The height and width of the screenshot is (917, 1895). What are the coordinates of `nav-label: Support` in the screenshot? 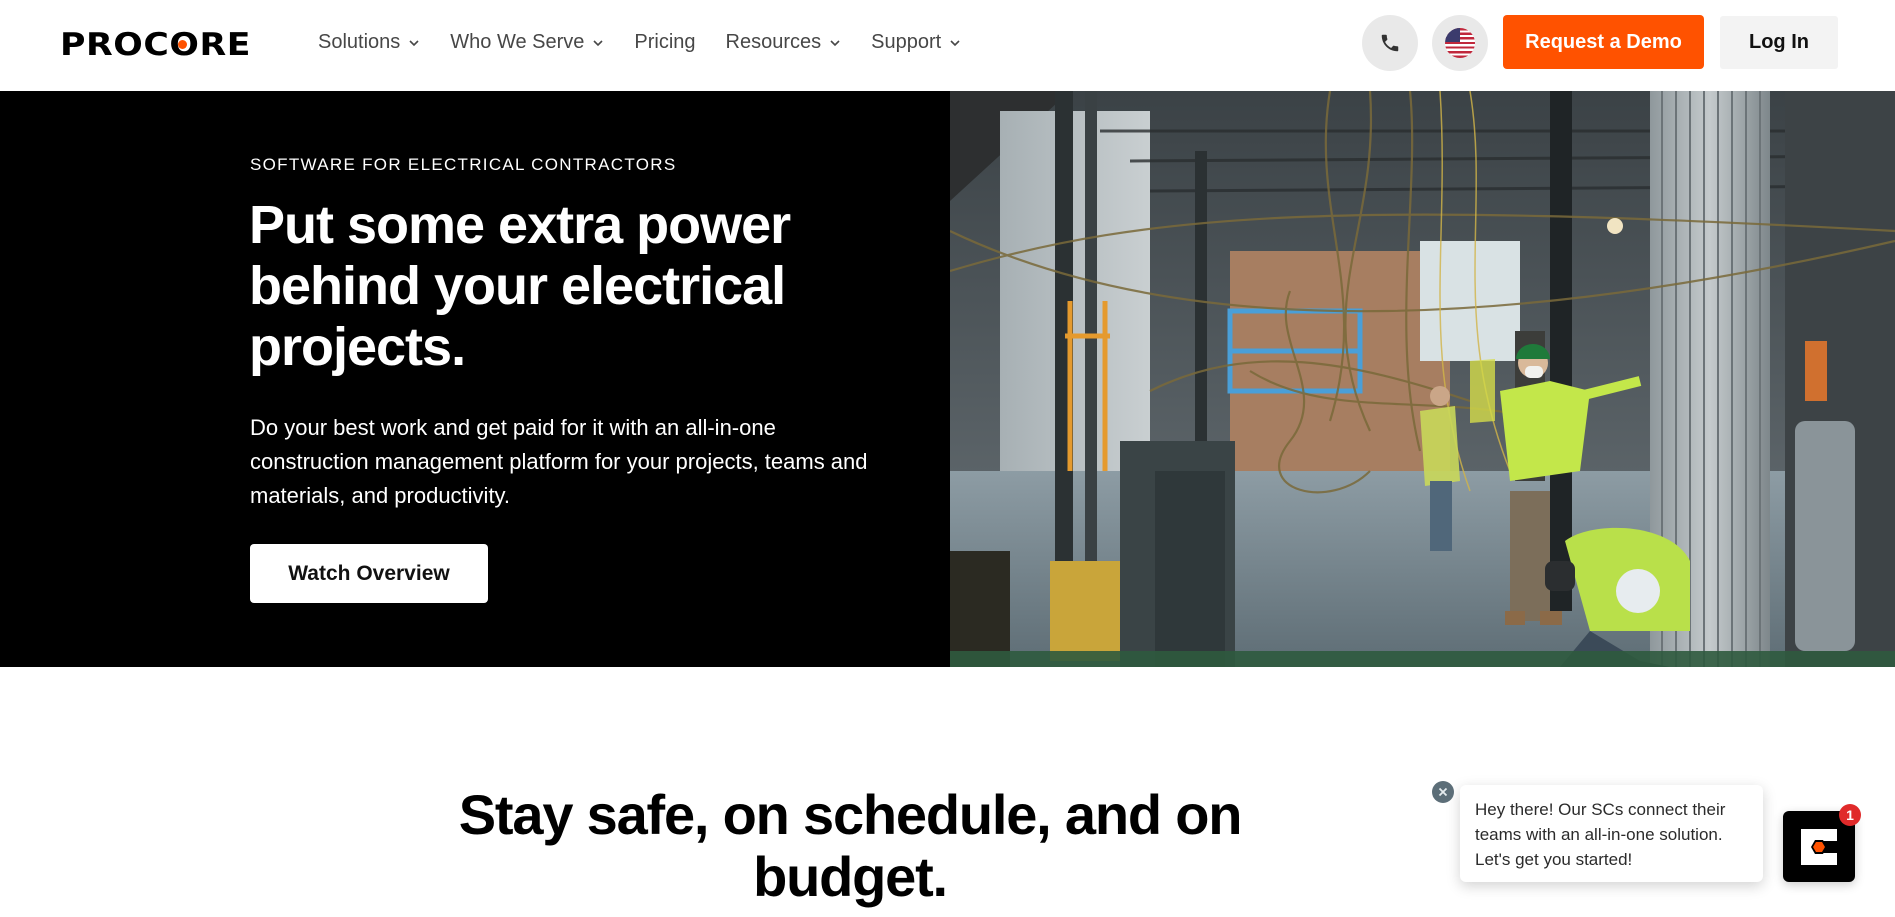 It's located at (906, 41).